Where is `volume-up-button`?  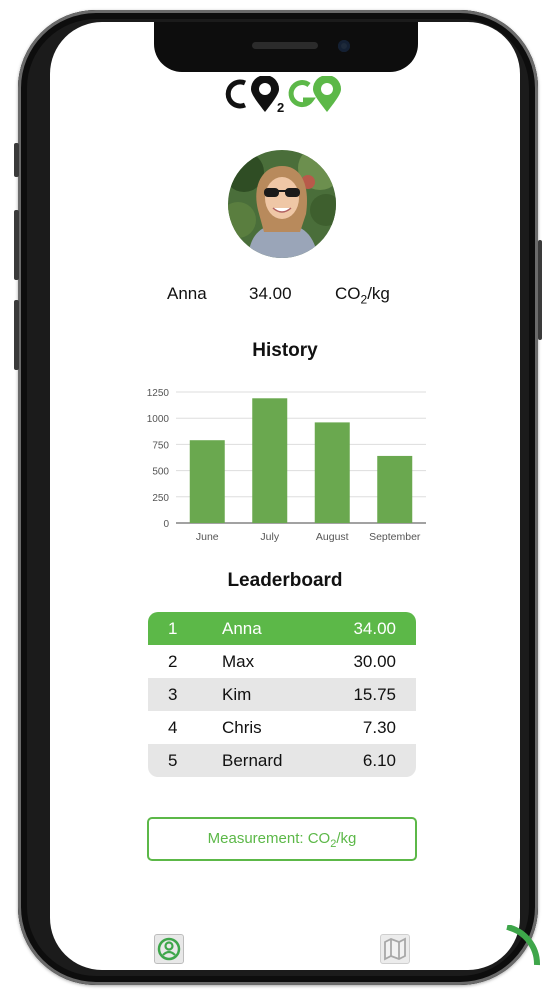 volume-up-button is located at coordinates (16, 245).